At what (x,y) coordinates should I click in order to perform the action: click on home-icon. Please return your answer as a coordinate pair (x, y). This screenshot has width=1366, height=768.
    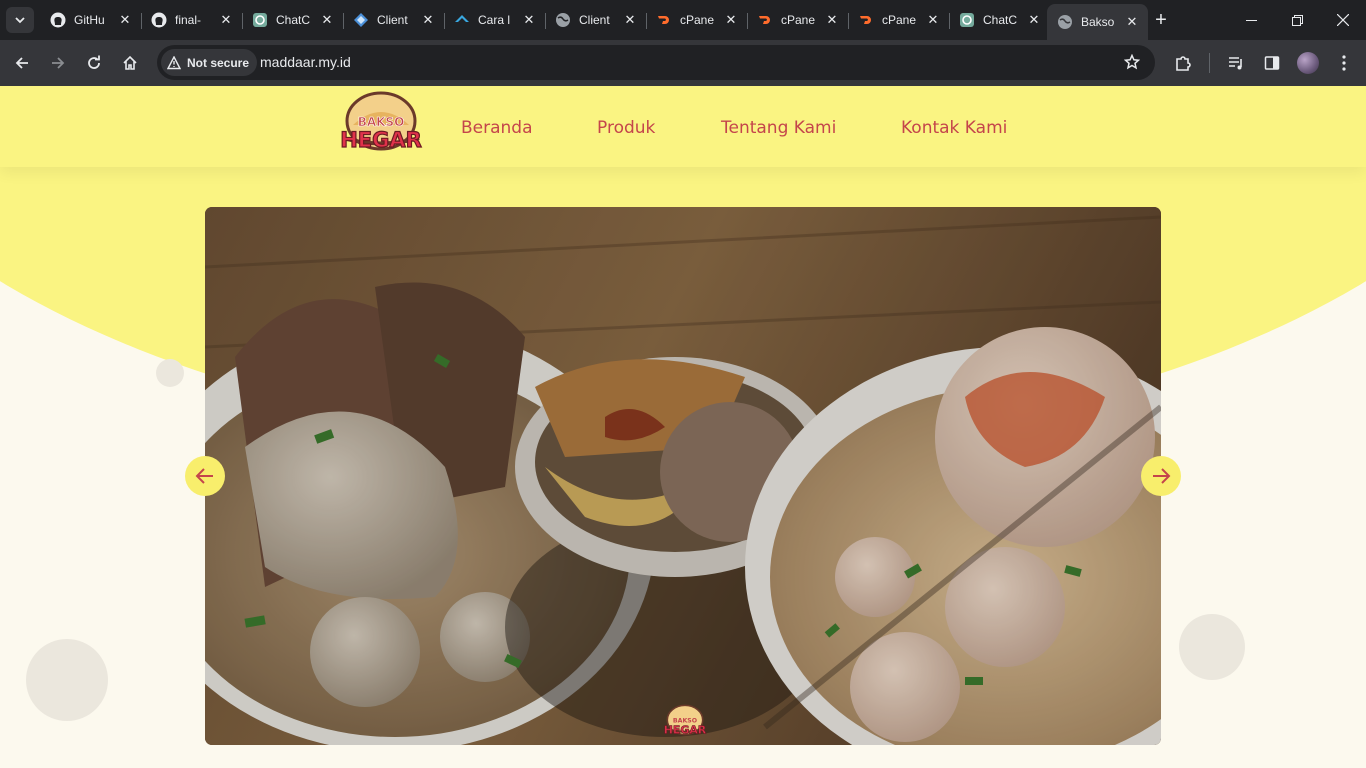
    Looking at the image, I should click on (130, 62).